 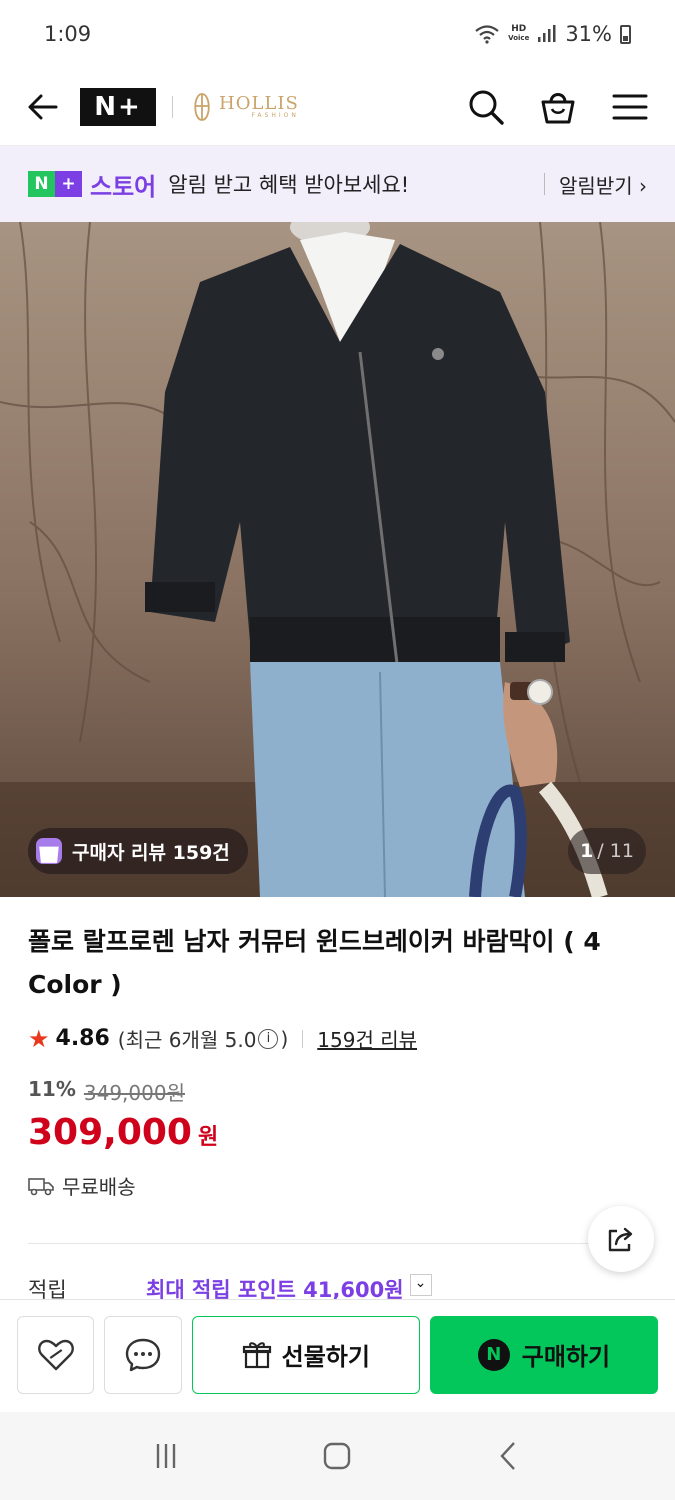 What do you see at coordinates (337, 107) in the screenshot?
I see `app-header: N+ HOLLIS FASHION` at bounding box center [337, 107].